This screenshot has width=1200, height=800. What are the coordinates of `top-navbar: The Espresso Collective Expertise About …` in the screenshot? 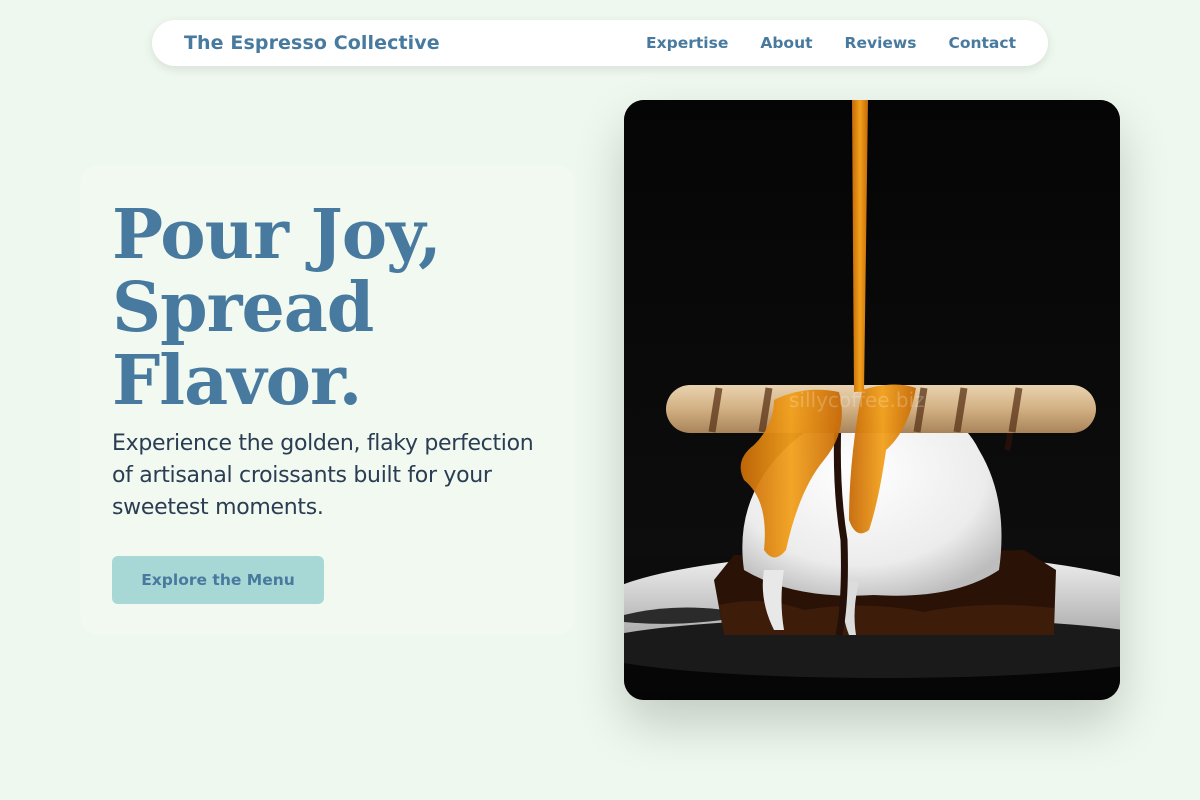 It's located at (600, 43).